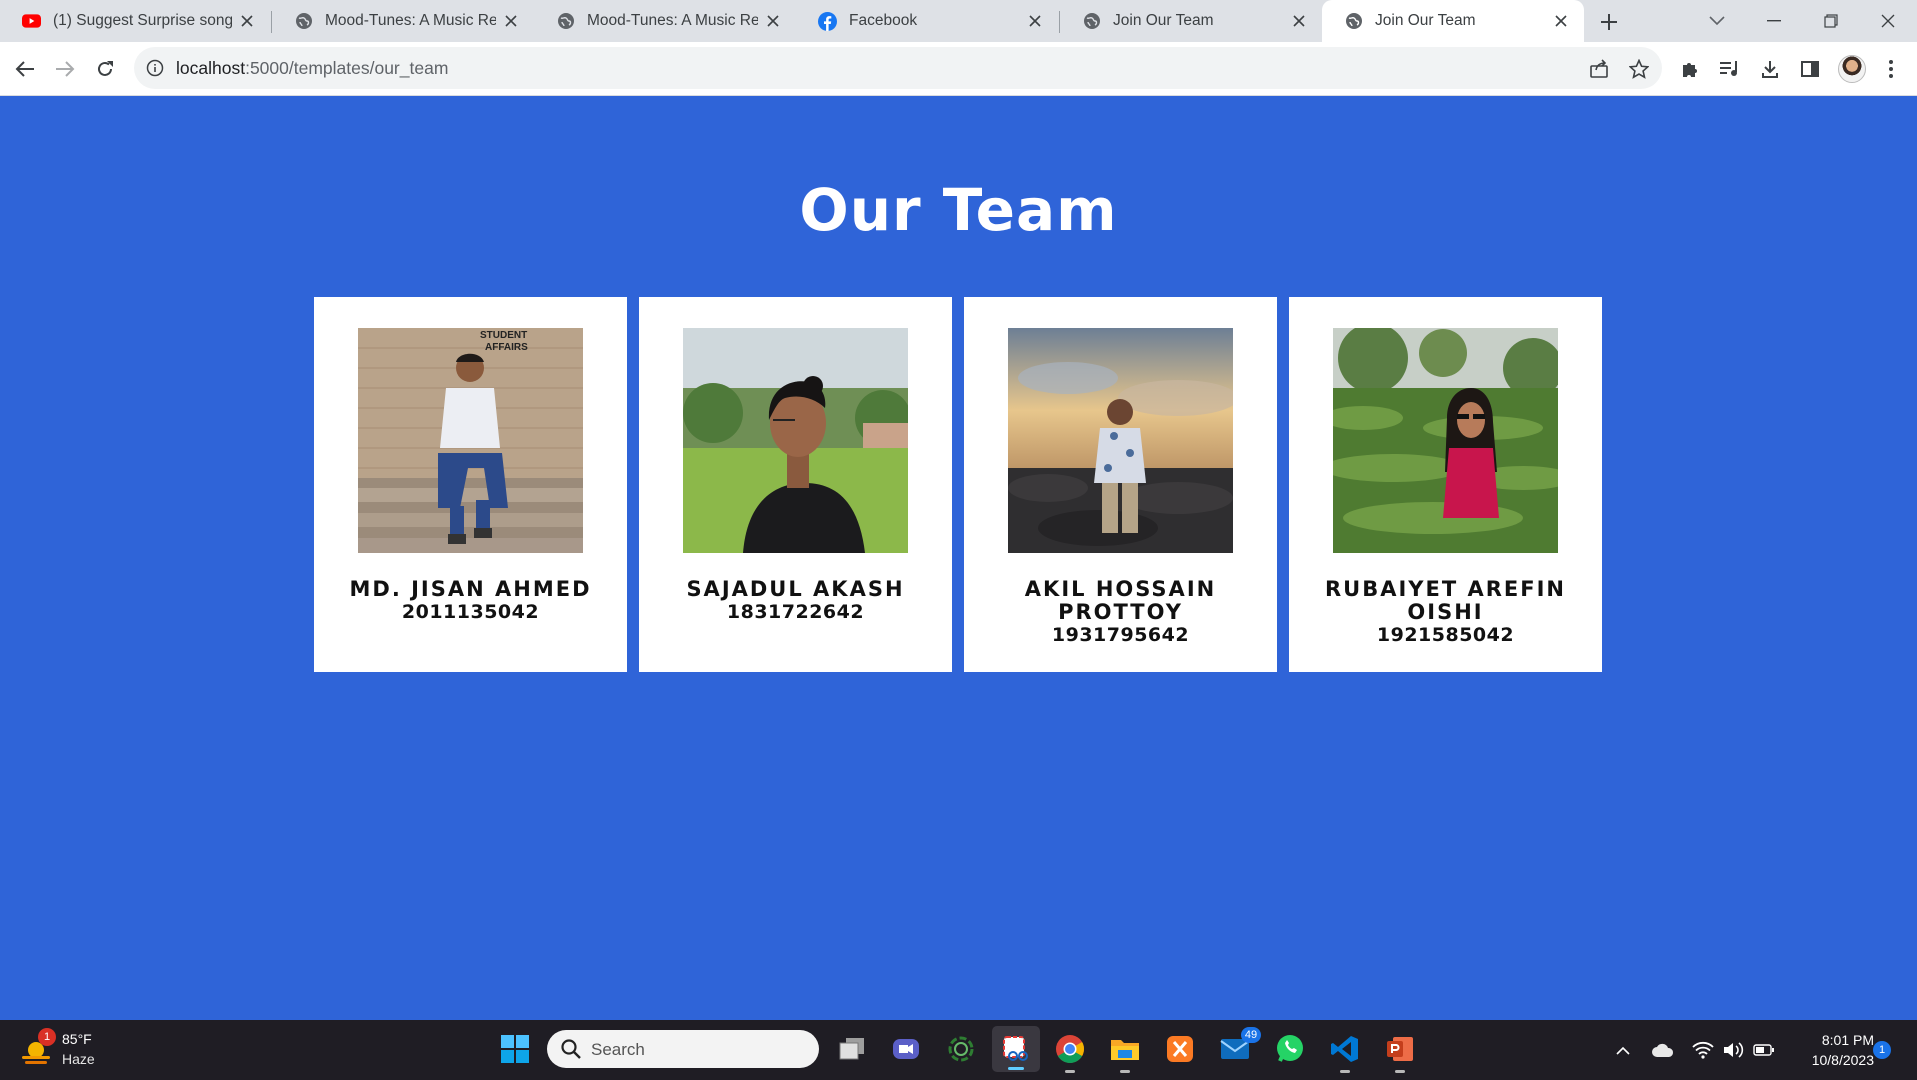 The width and height of the screenshot is (1917, 1080). What do you see at coordinates (78, 1059) in the screenshot?
I see `weather-condition: Haze` at bounding box center [78, 1059].